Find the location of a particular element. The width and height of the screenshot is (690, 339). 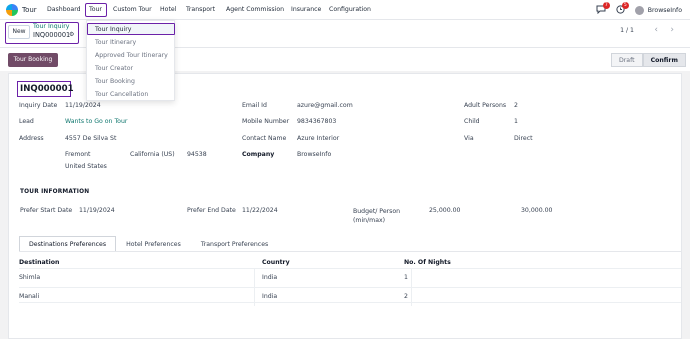

menu-tour: Tour is located at coordinates (95, 9).